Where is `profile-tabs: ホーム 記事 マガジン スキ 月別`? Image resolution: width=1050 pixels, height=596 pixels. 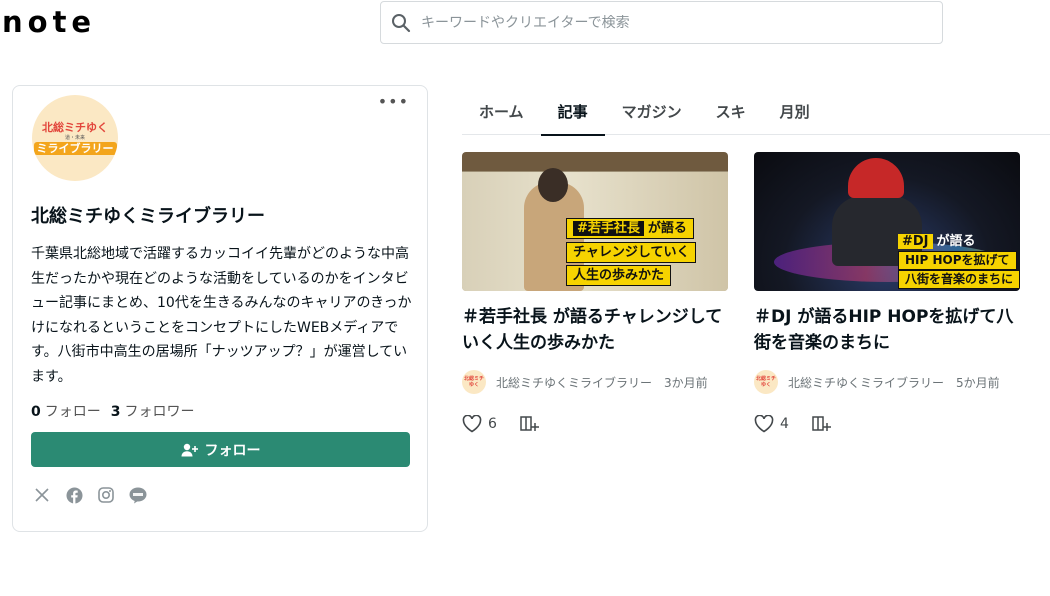
profile-tabs: ホーム 記事 マガジン スキ 月別 is located at coordinates (756, 112).